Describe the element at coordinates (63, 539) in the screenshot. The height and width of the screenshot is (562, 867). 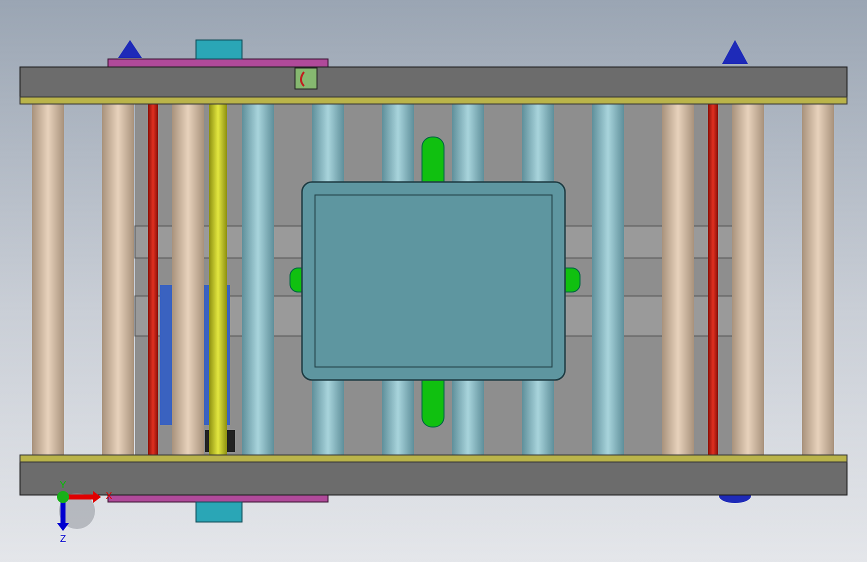
I see `axis-label: Z` at that location.